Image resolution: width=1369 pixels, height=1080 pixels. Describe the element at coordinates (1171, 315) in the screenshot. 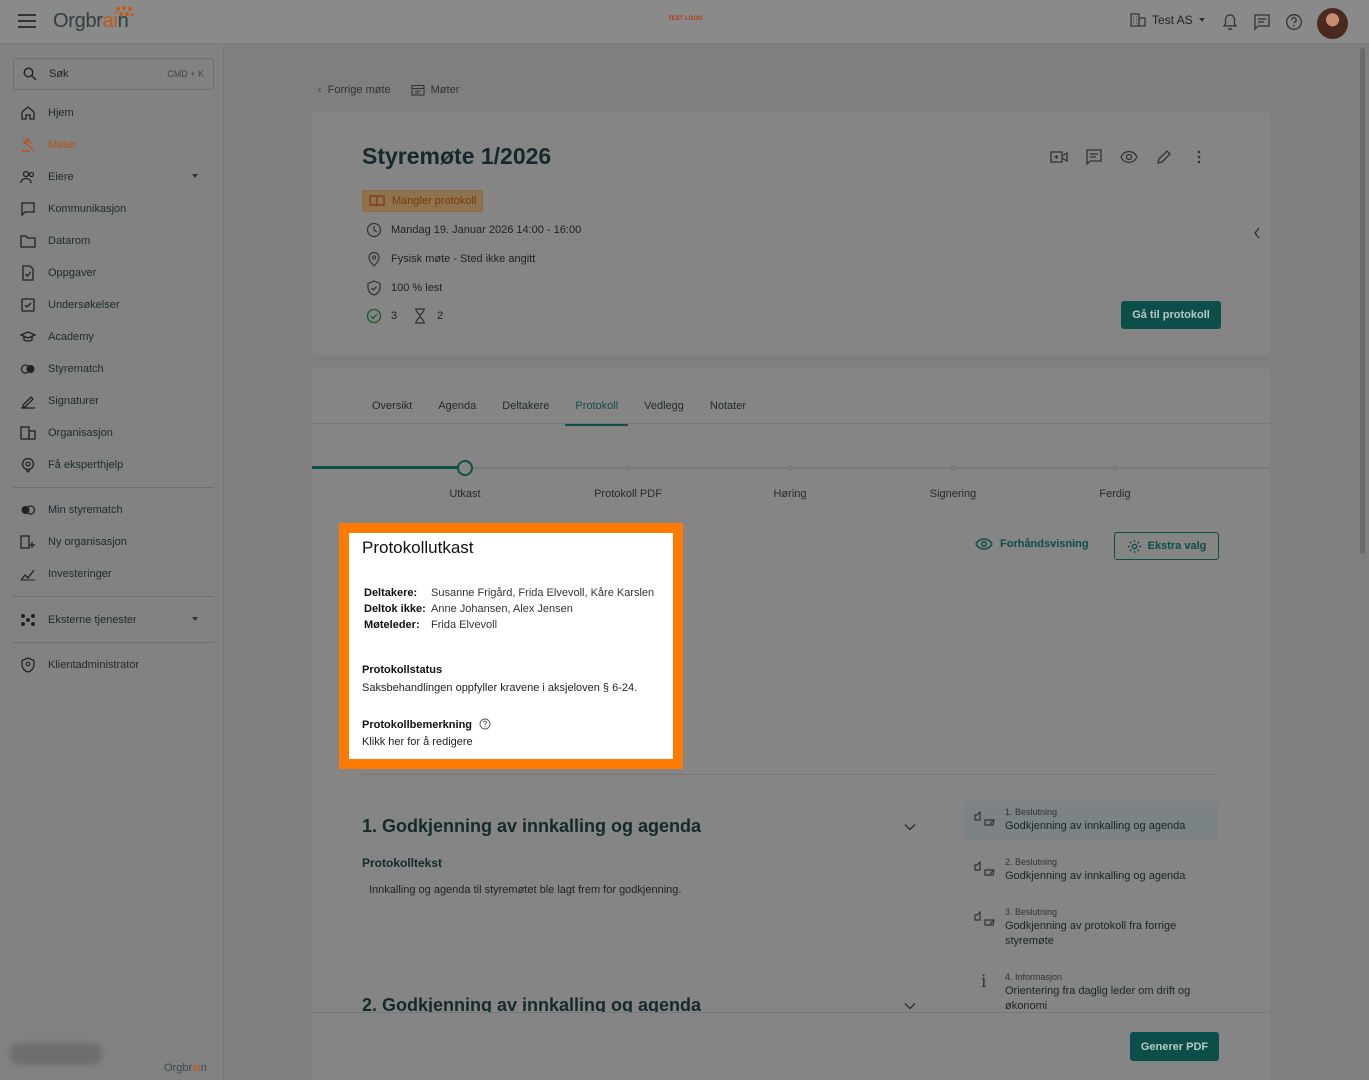

I see `goto-protocol-button: Gå til protokoll` at that location.